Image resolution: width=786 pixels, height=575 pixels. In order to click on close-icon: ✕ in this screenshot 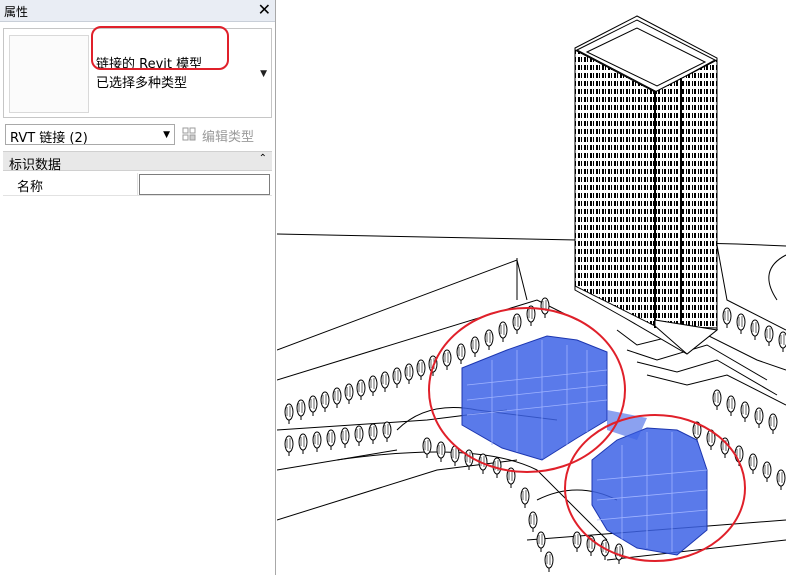, I will do `click(264, 10)`.